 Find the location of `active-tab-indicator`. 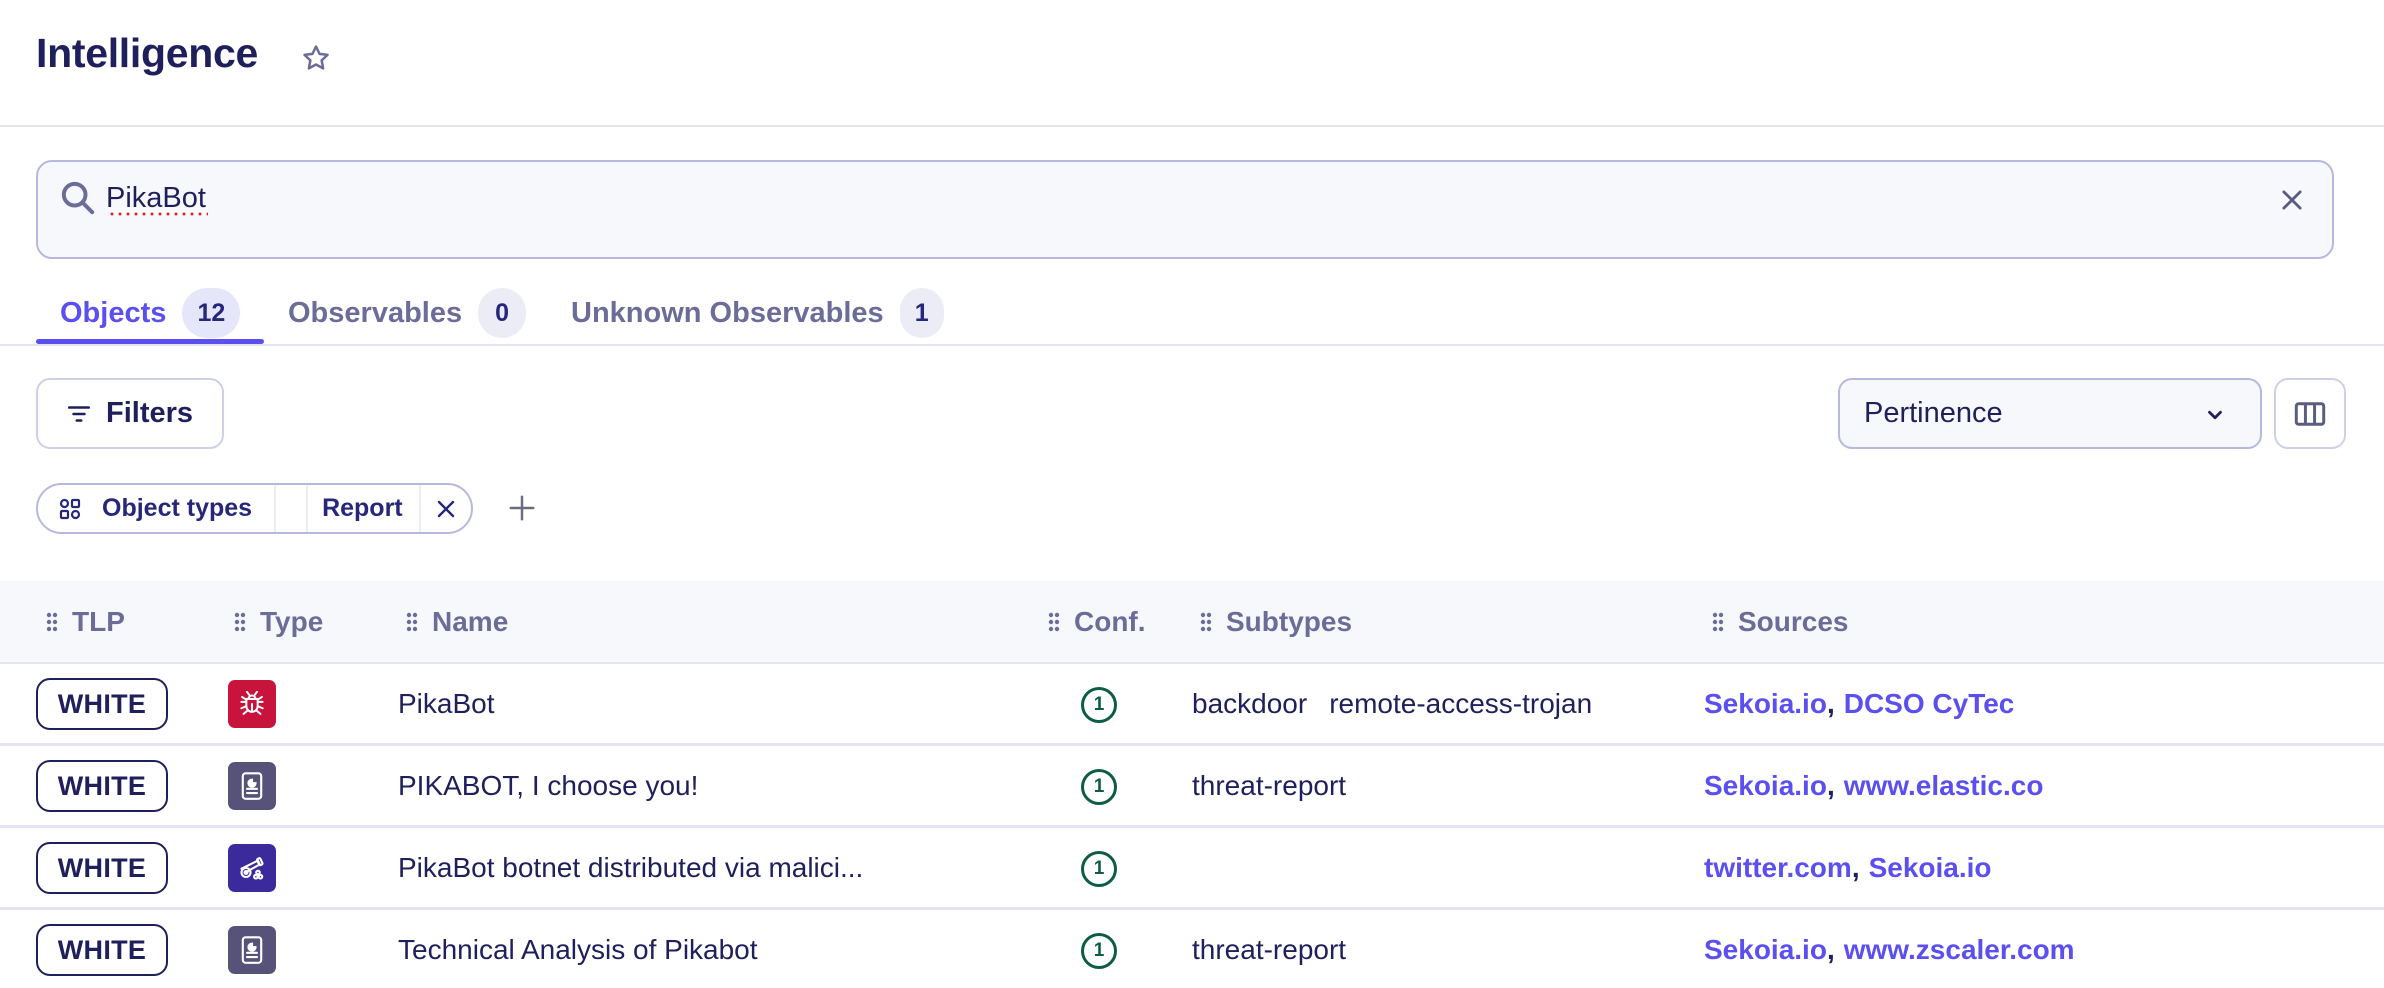

active-tab-indicator is located at coordinates (150, 341).